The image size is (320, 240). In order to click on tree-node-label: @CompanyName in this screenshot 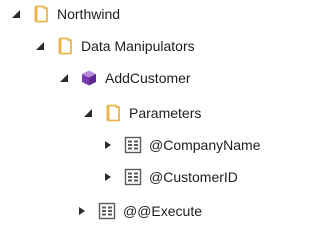, I will do `click(205, 145)`.